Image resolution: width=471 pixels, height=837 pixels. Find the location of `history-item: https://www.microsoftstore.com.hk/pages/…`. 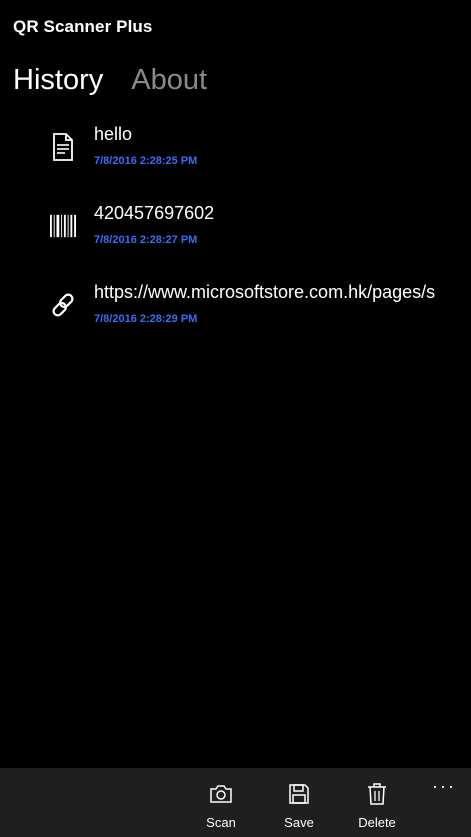

history-item: https://www.microsoftstore.com.hk/pages/… is located at coordinates (222, 315).